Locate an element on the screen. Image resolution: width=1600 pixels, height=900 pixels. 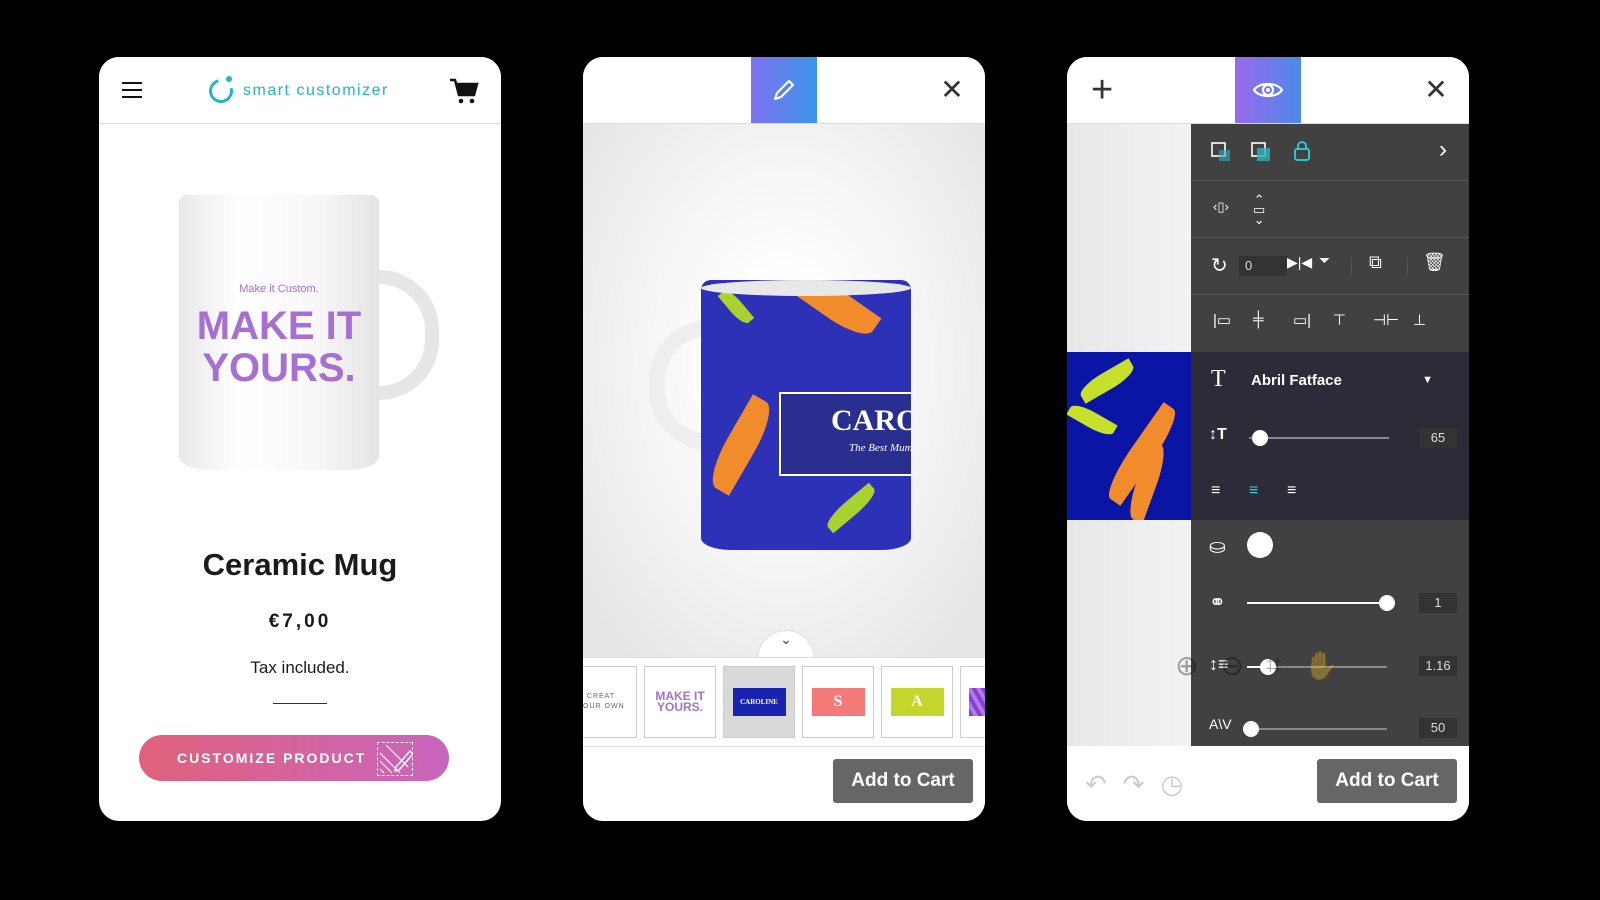
toolbar-row-layer: › is located at coordinates (1330, 152).